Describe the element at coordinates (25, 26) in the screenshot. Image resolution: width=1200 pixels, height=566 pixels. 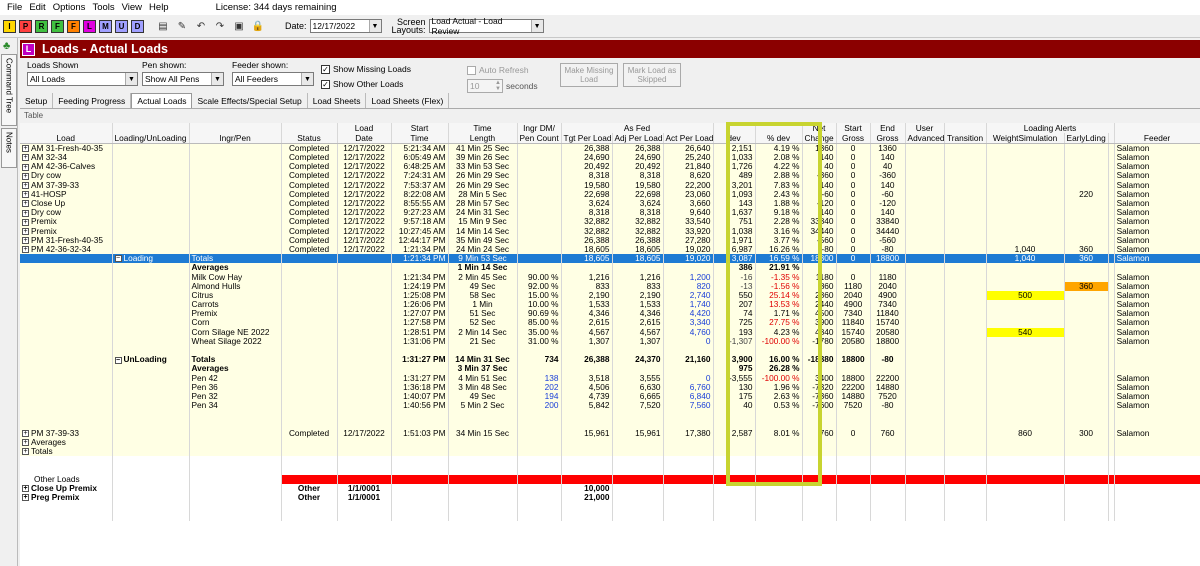
I see `tb-button-p: P` at that location.